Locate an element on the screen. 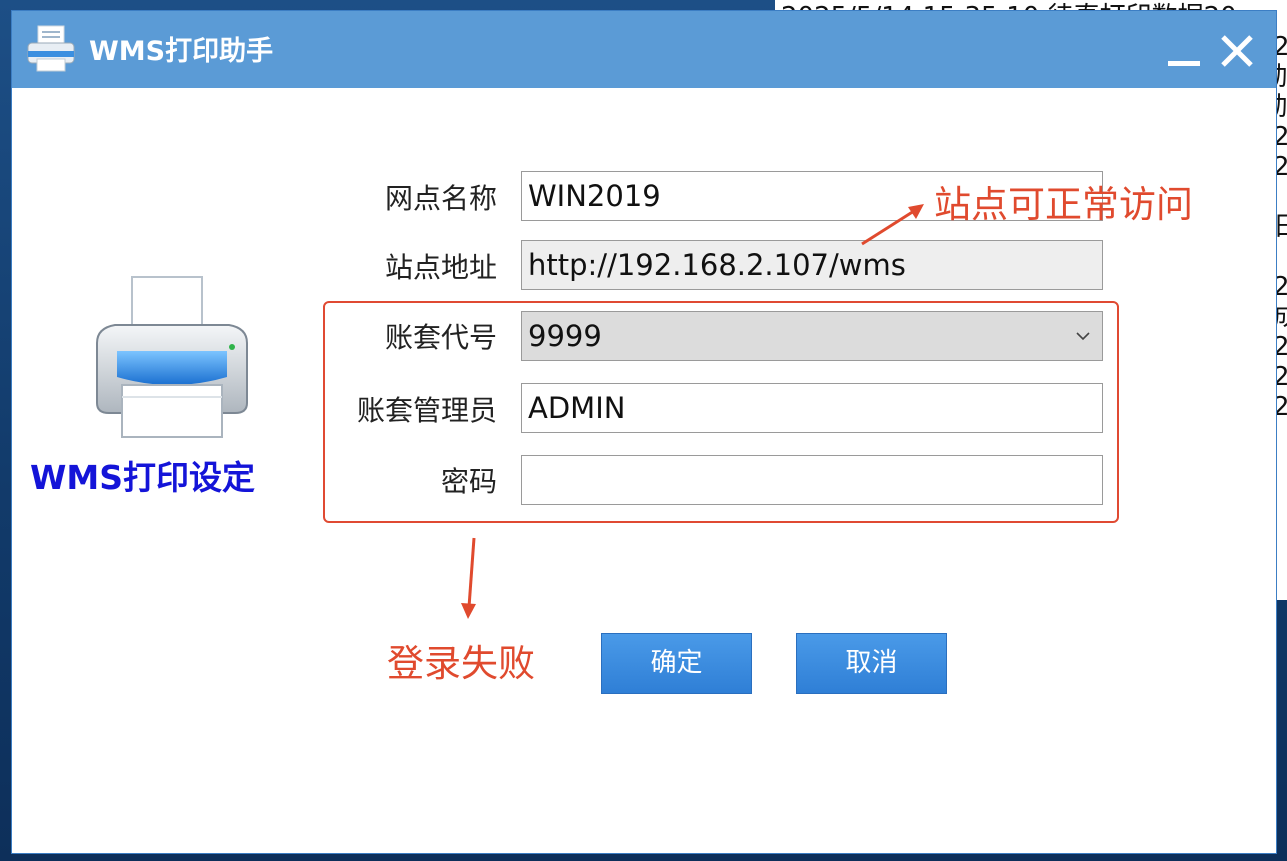 The width and height of the screenshot is (1287, 861). minimize-button is located at coordinates (1182, 51).